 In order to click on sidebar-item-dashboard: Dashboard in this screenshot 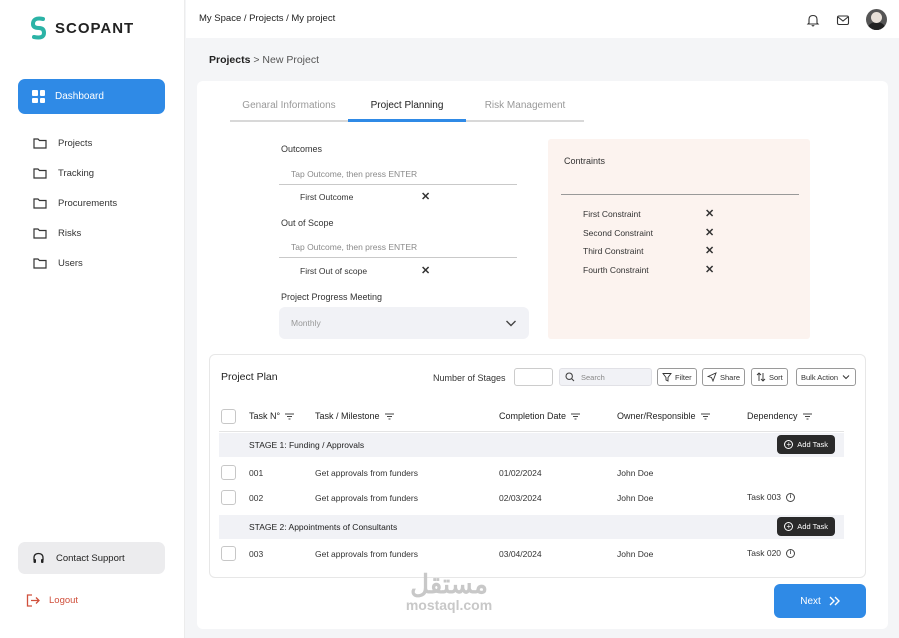, I will do `click(91, 96)`.